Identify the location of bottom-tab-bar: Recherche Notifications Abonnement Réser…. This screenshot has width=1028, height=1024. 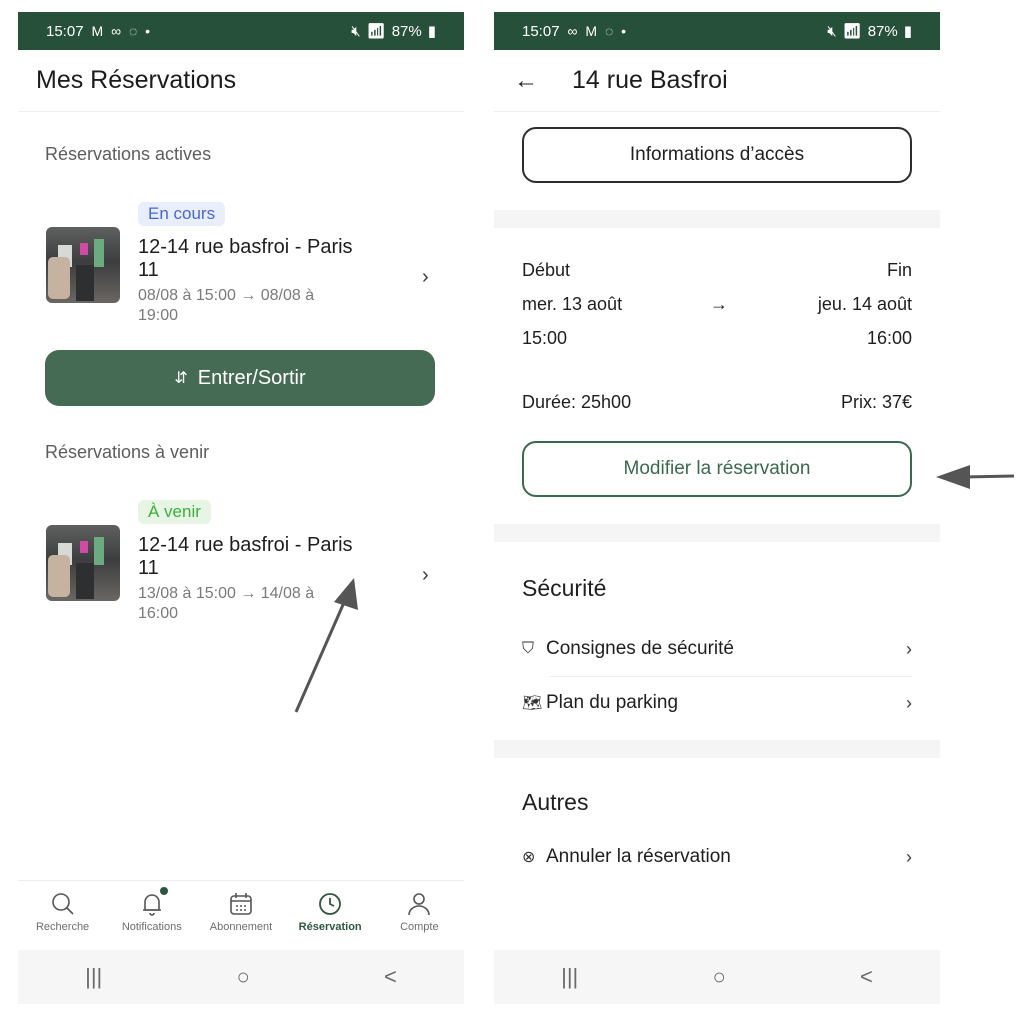
(241, 915).